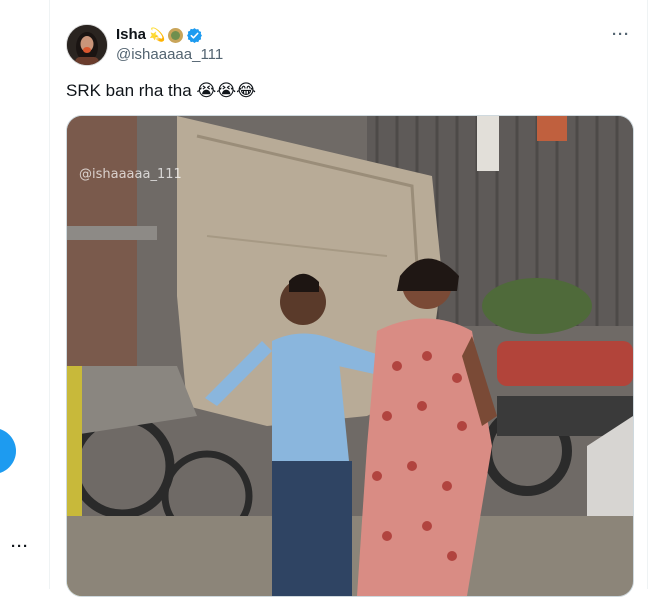 This screenshot has width=661, height=597. Describe the element at coordinates (20, 547) in the screenshot. I see `sidebar-more-button: ···` at that location.